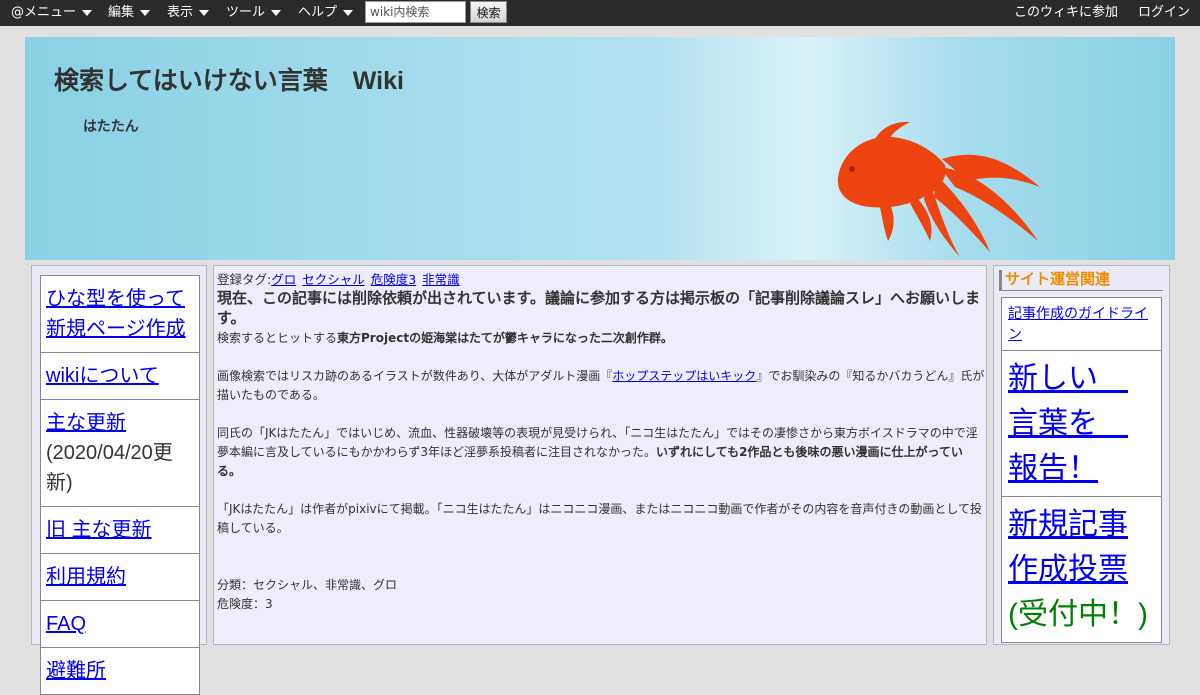 The width and height of the screenshot is (1200, 695). What do you see at coordinates (505, 338) in the screenshot?
I see `intro-bold: 東方Projectの姫海棠はたてが鬱キャラになった二次創作群。` at bounding box center [505, 338].